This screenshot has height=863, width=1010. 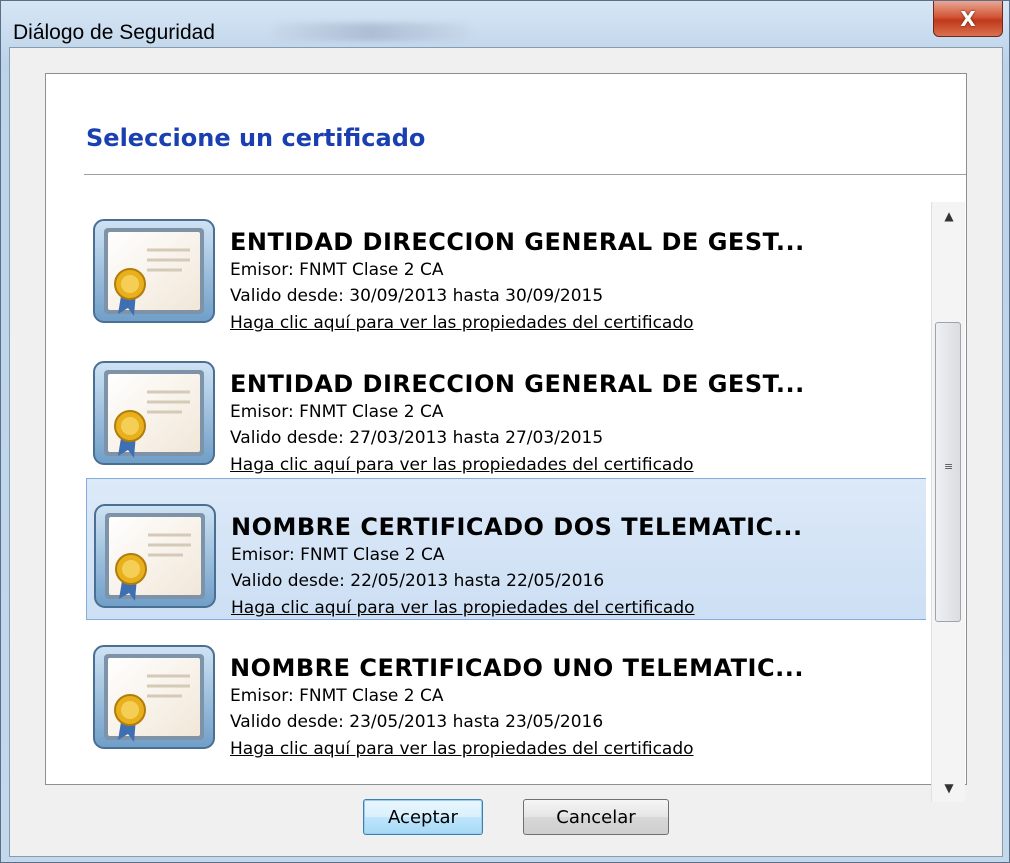 I want to click on scroll-thumb: ≡, so click(x=948, y=472).